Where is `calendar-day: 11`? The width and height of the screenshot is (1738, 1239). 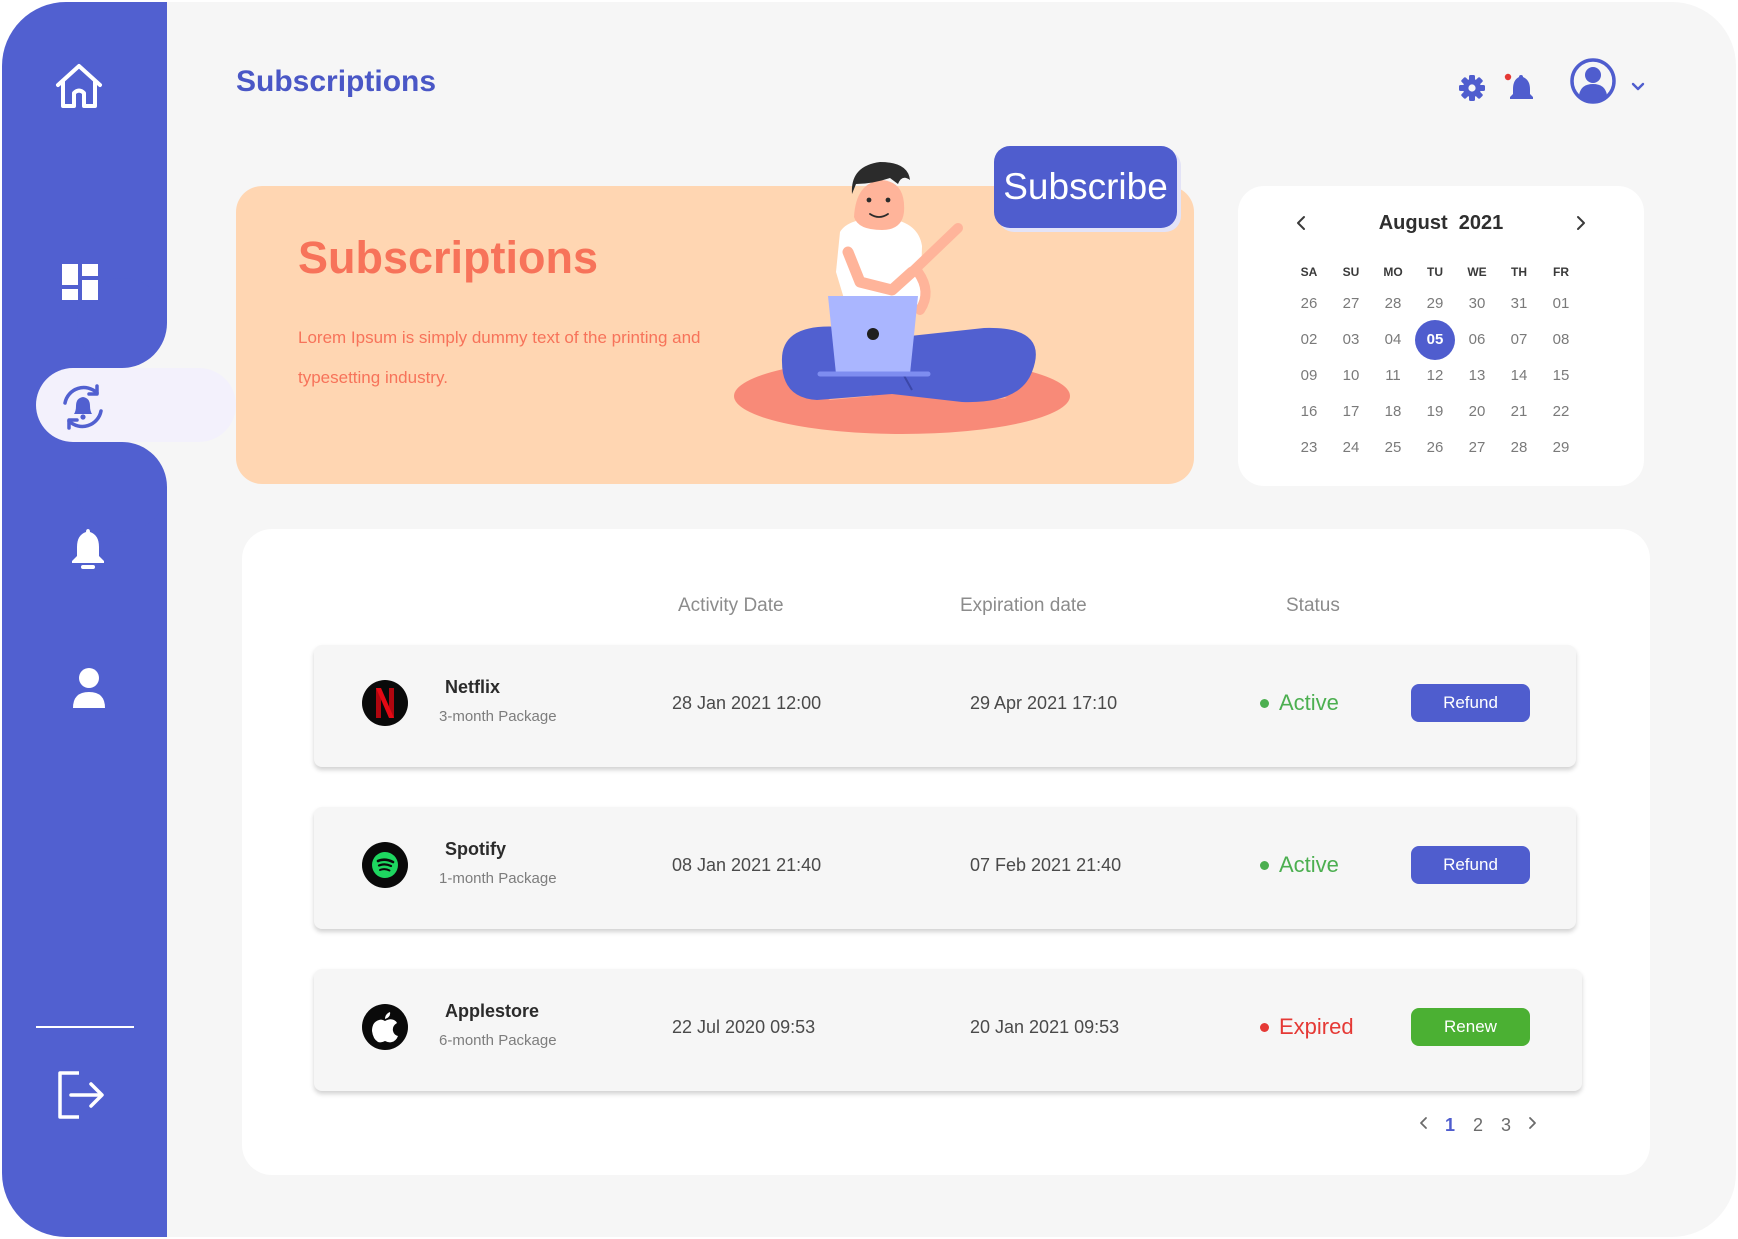 calendar-day: 11 is located at coordinates (1393, 376).